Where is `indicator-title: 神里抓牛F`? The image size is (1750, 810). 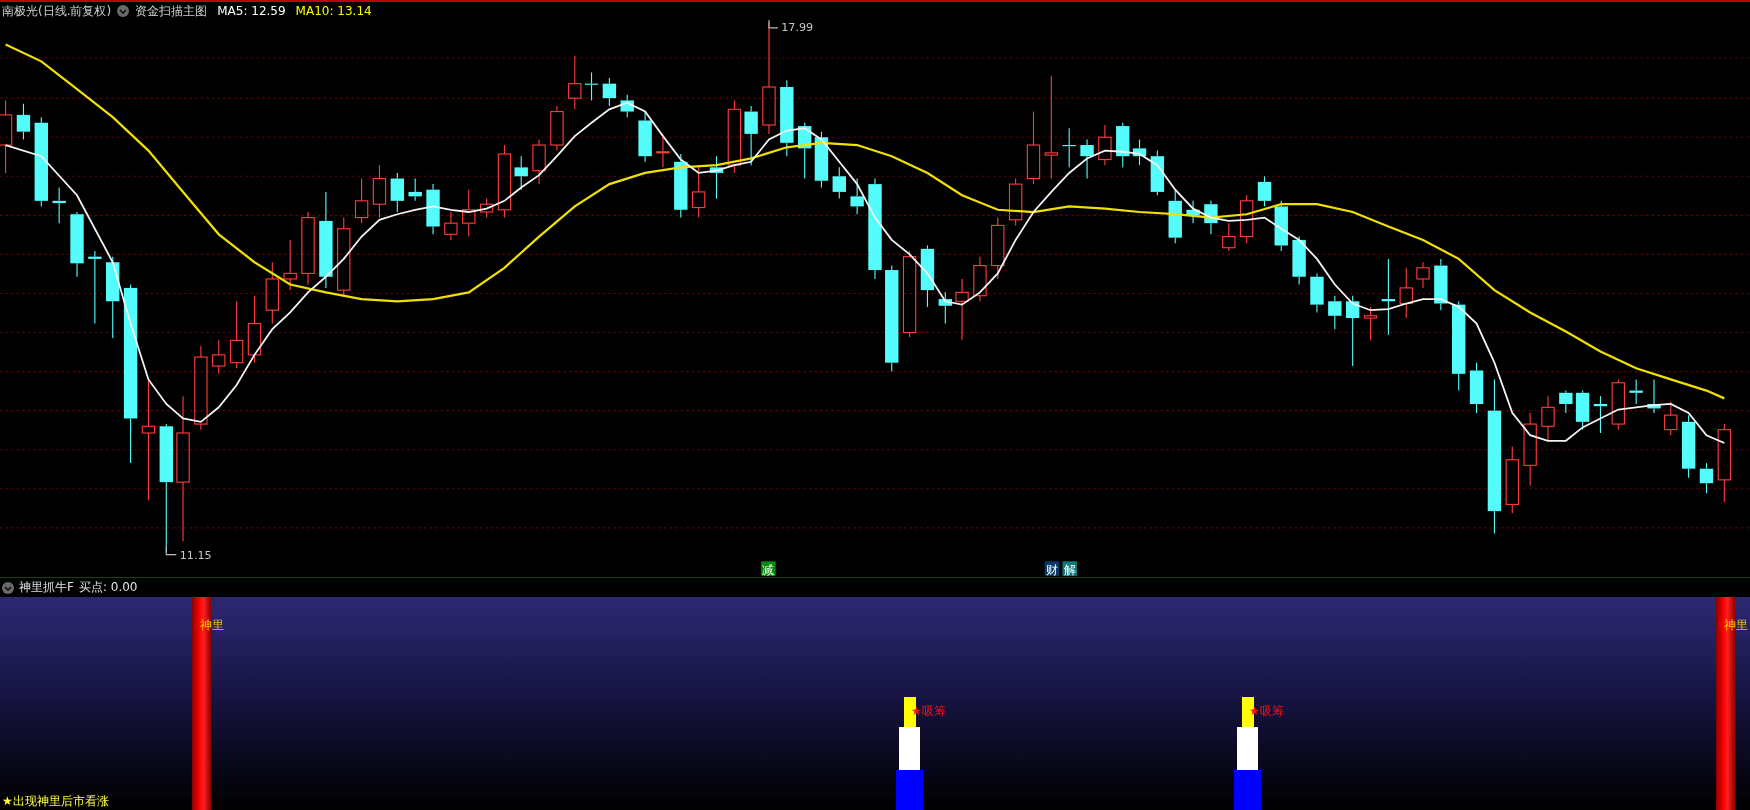
indicator-title: 神里抓牛F is located at coordinates (46, 587).